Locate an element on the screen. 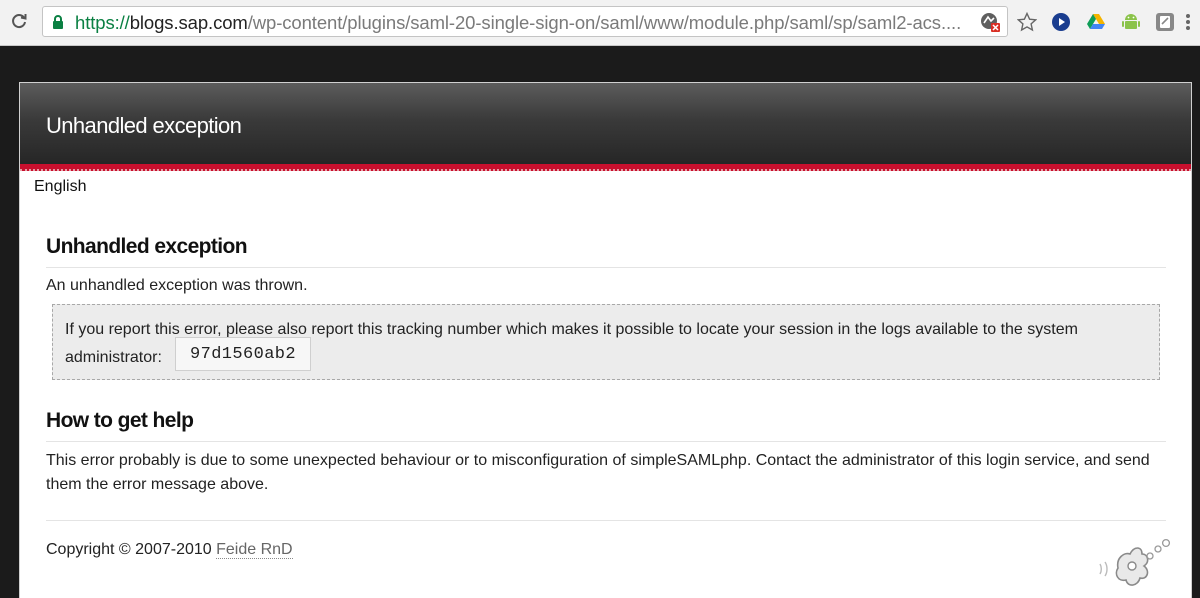  app-extension-icon is located at coordinates (1165, 22).